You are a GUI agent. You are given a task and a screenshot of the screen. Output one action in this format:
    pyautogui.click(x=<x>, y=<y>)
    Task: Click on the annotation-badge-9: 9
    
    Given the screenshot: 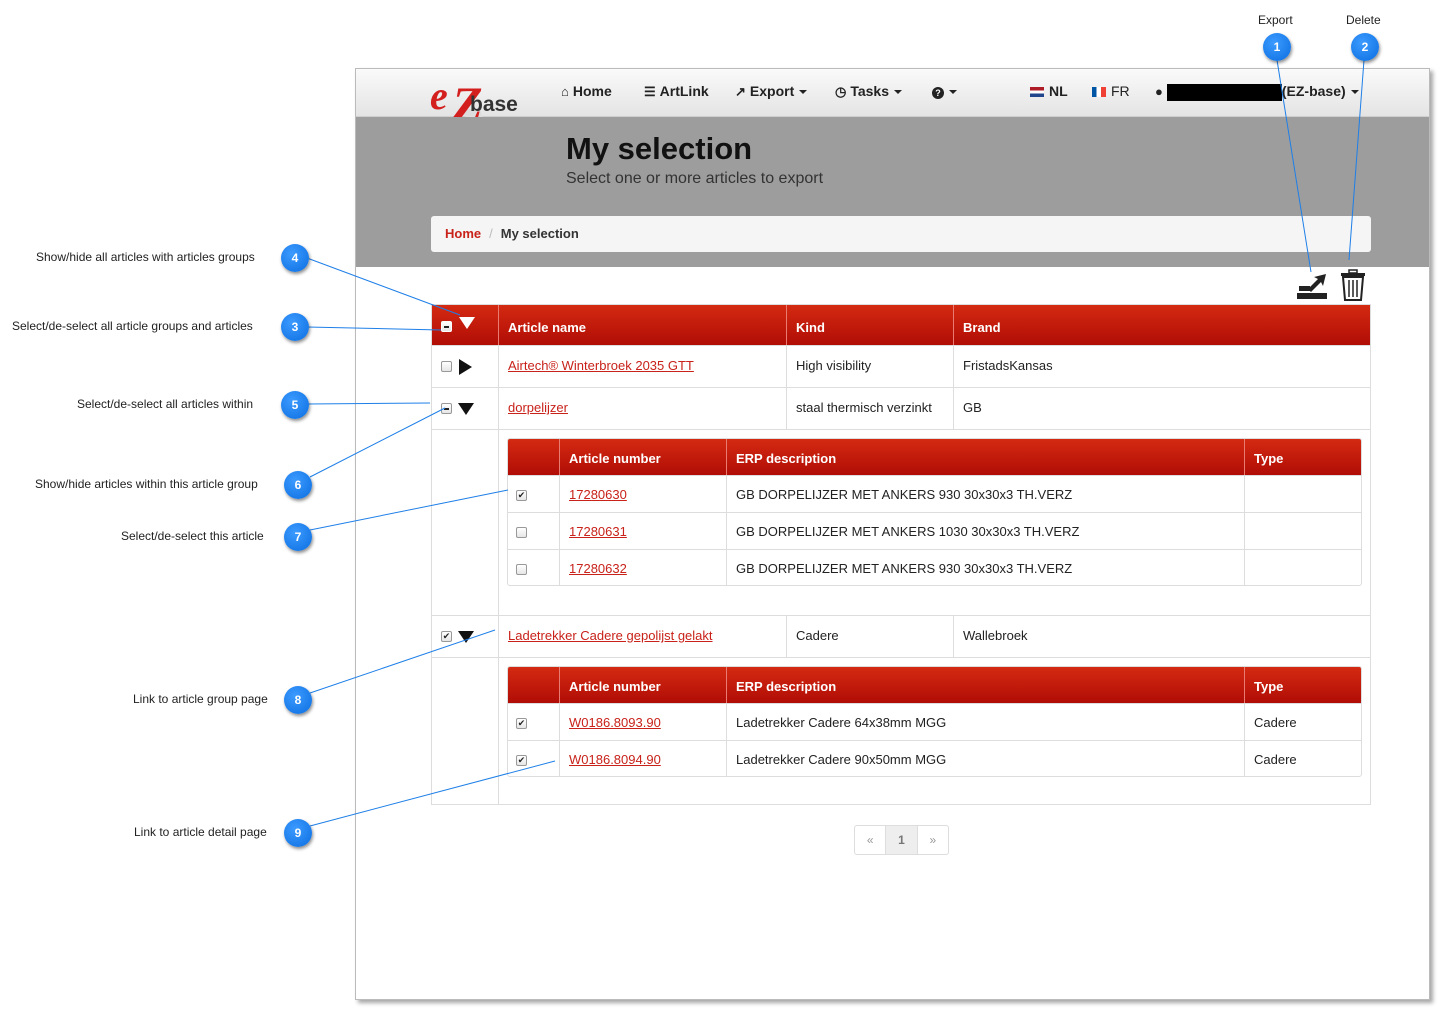 What is the action you would take?
    pyautogui.click(x=298, y=833)
    